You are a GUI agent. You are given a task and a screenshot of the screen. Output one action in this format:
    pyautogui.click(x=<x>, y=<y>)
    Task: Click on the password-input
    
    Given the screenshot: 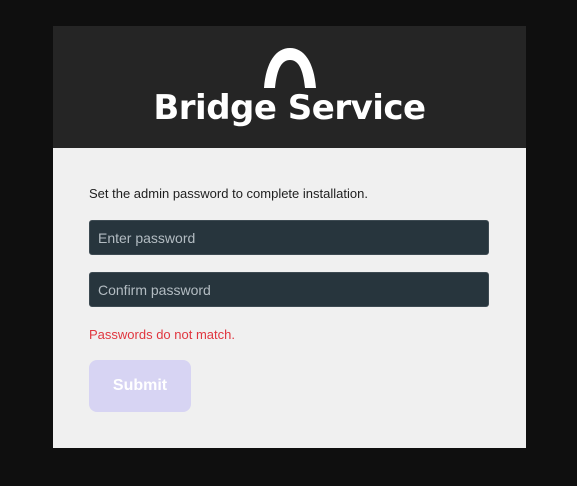 What is the action you would take?
    pyautogui.click(x=289, y=237)
    